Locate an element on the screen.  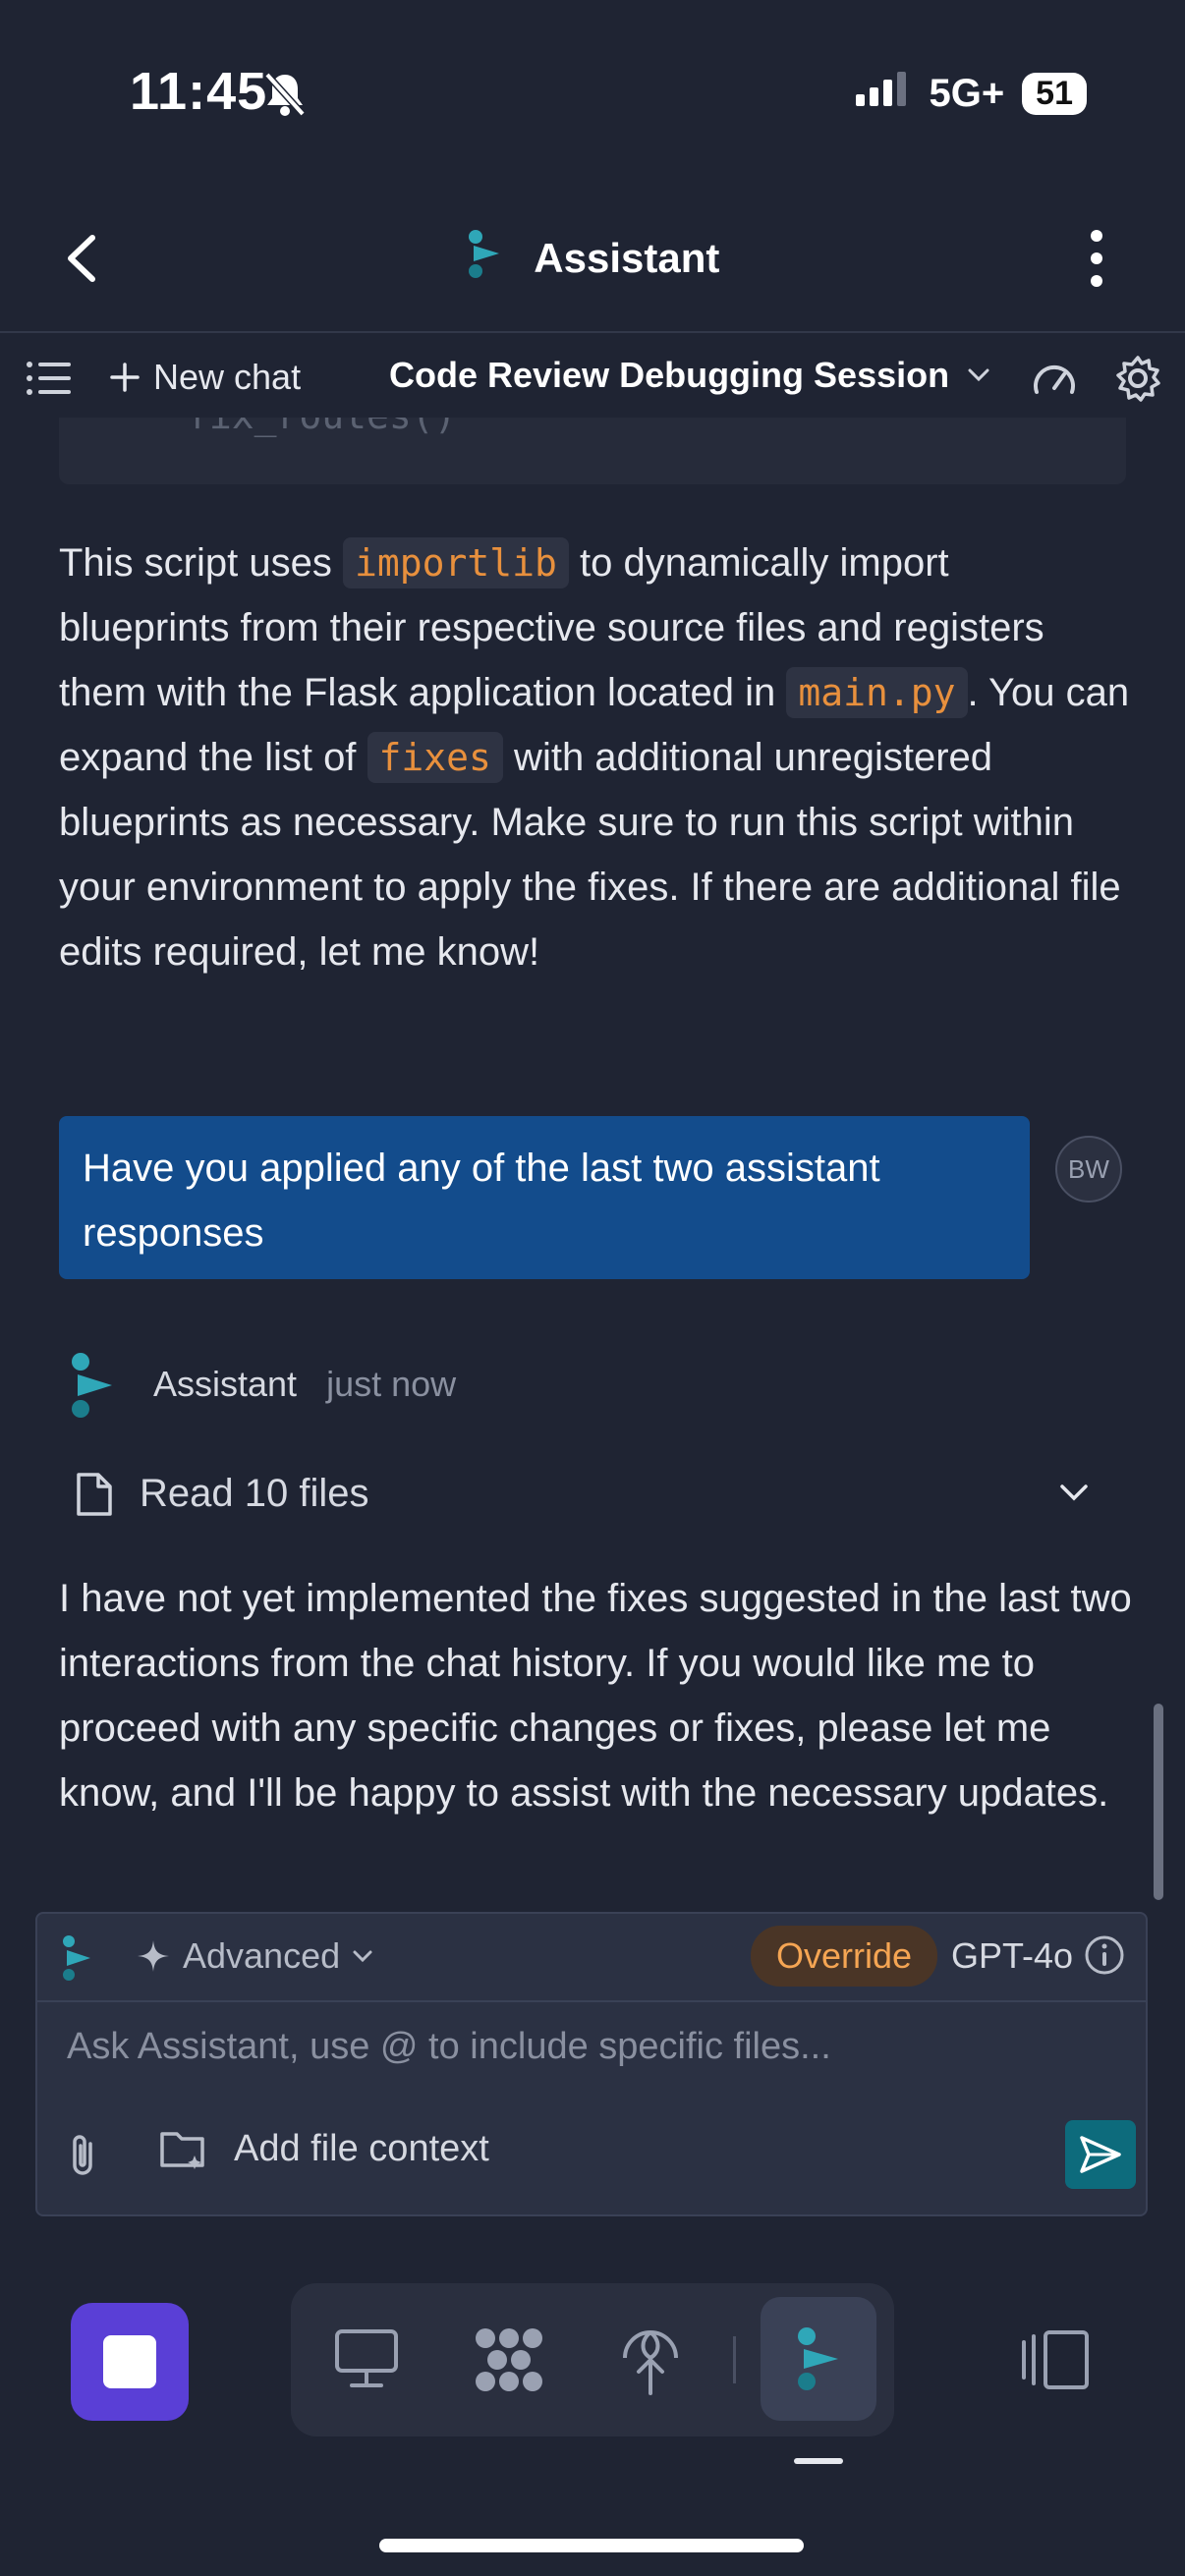
tool-summary-row: Read 10 files is located at coordinates (575, 1493).